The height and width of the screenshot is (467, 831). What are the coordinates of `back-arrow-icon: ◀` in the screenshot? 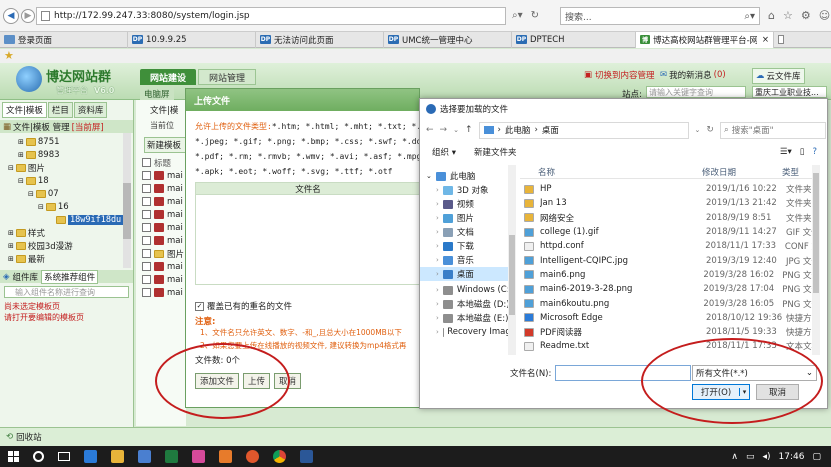 It's located at (11, 16).